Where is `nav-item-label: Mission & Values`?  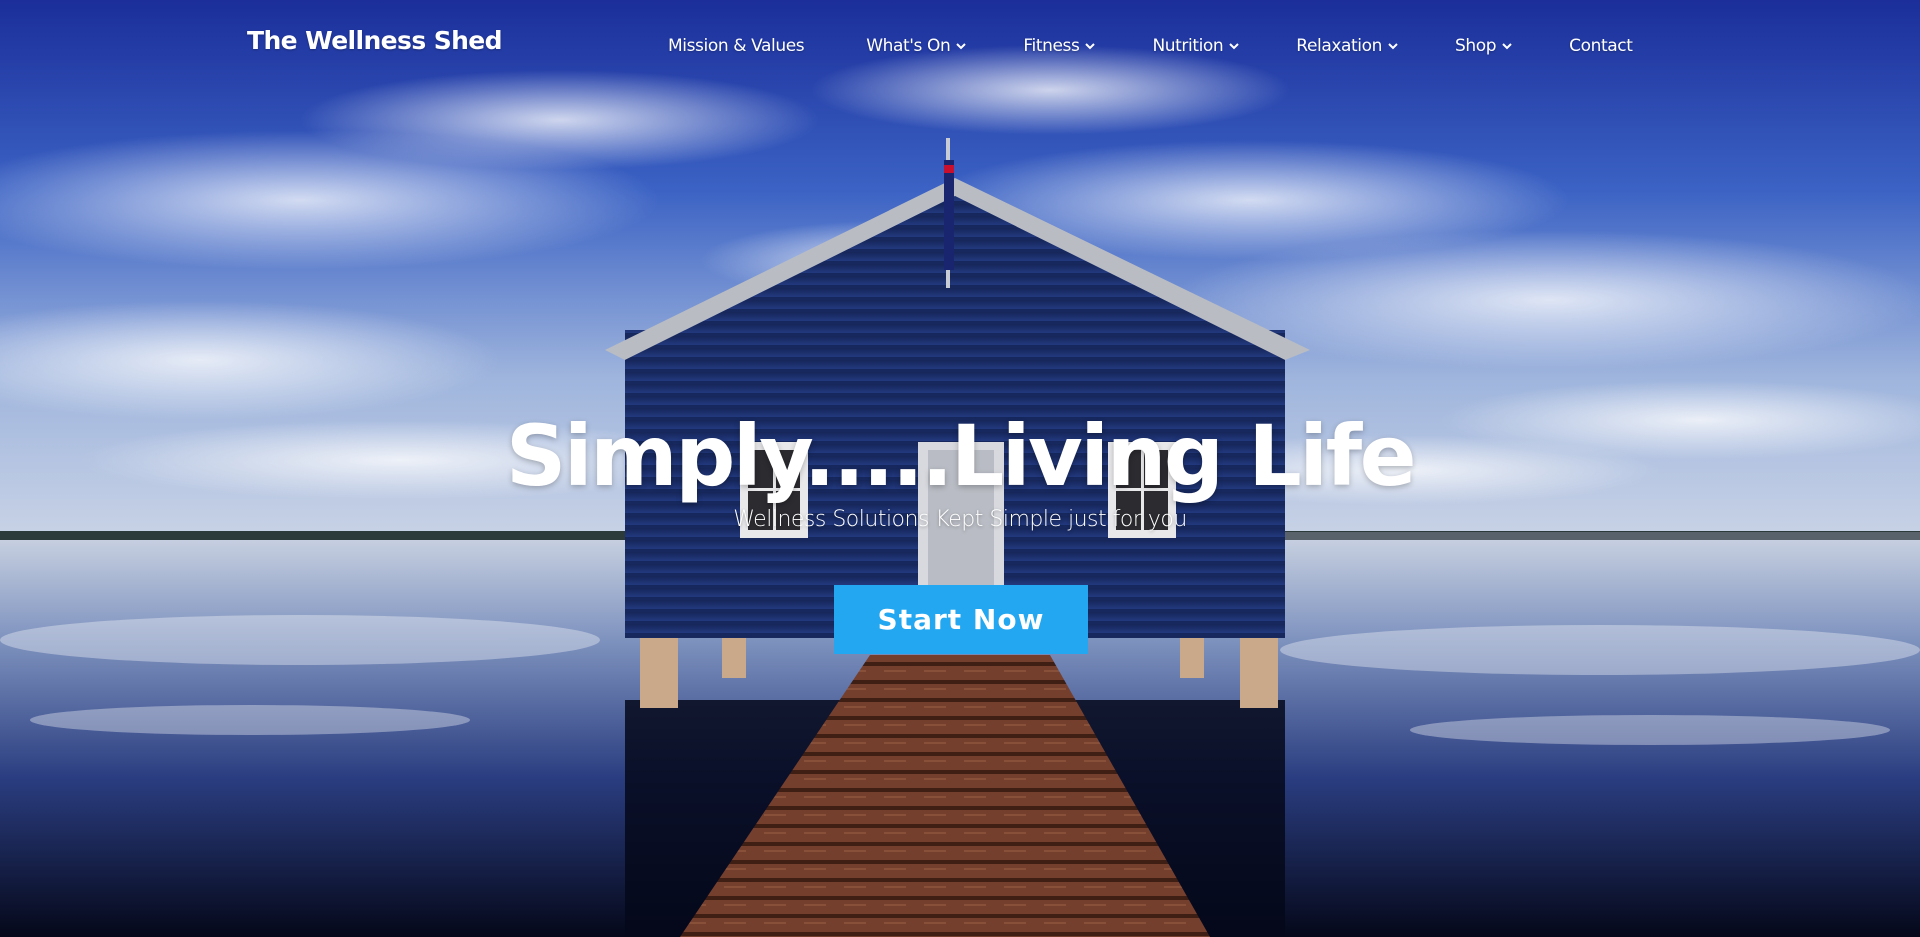
nav-item-label: Mission & Values is located at coordinates (736, 46).